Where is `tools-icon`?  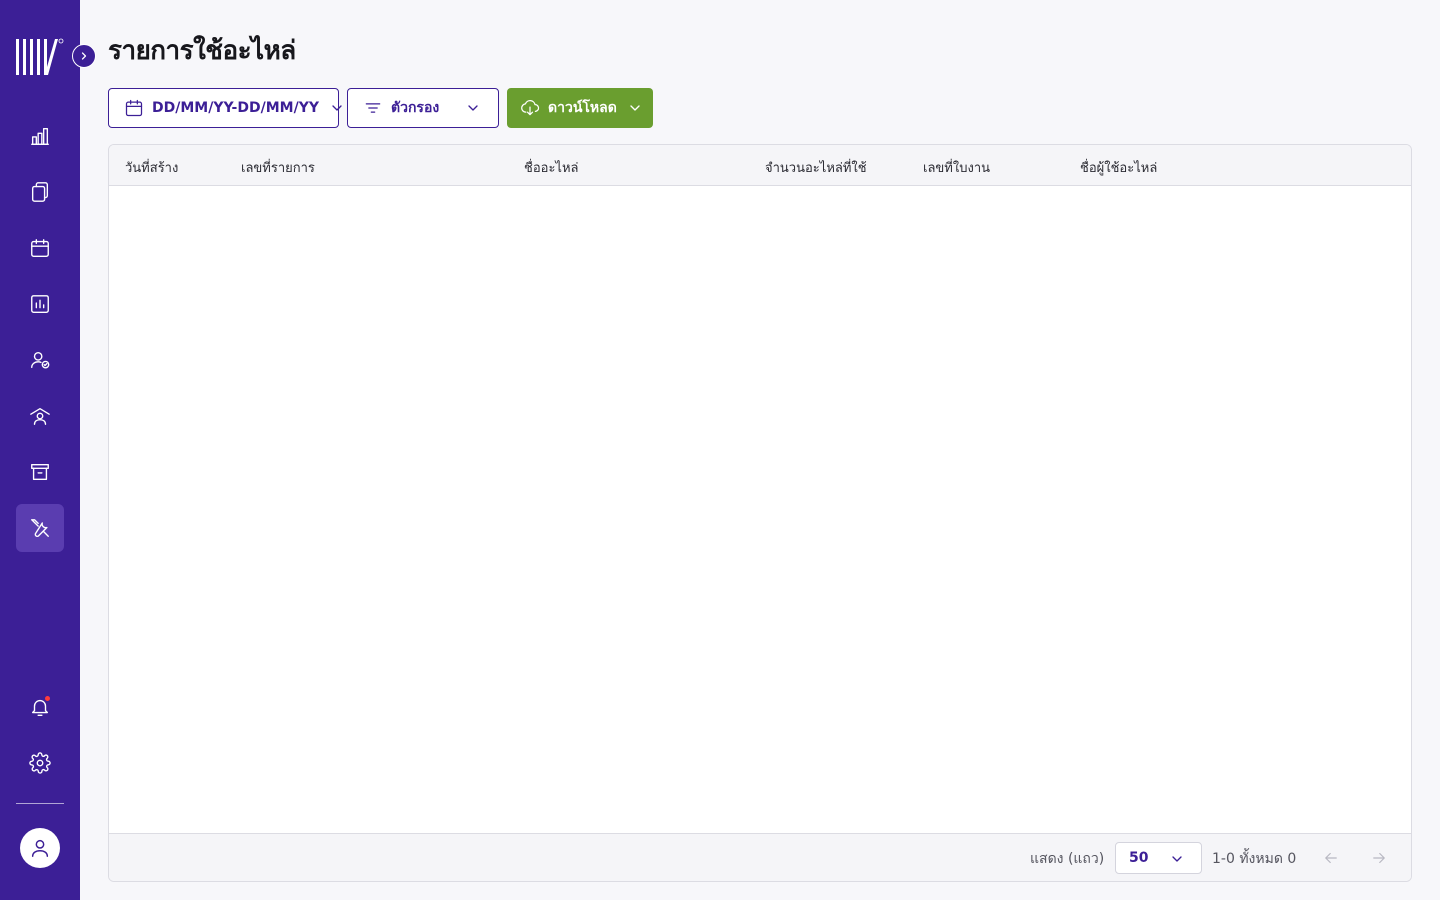
tools-icon is located at coordinates (40, 528).